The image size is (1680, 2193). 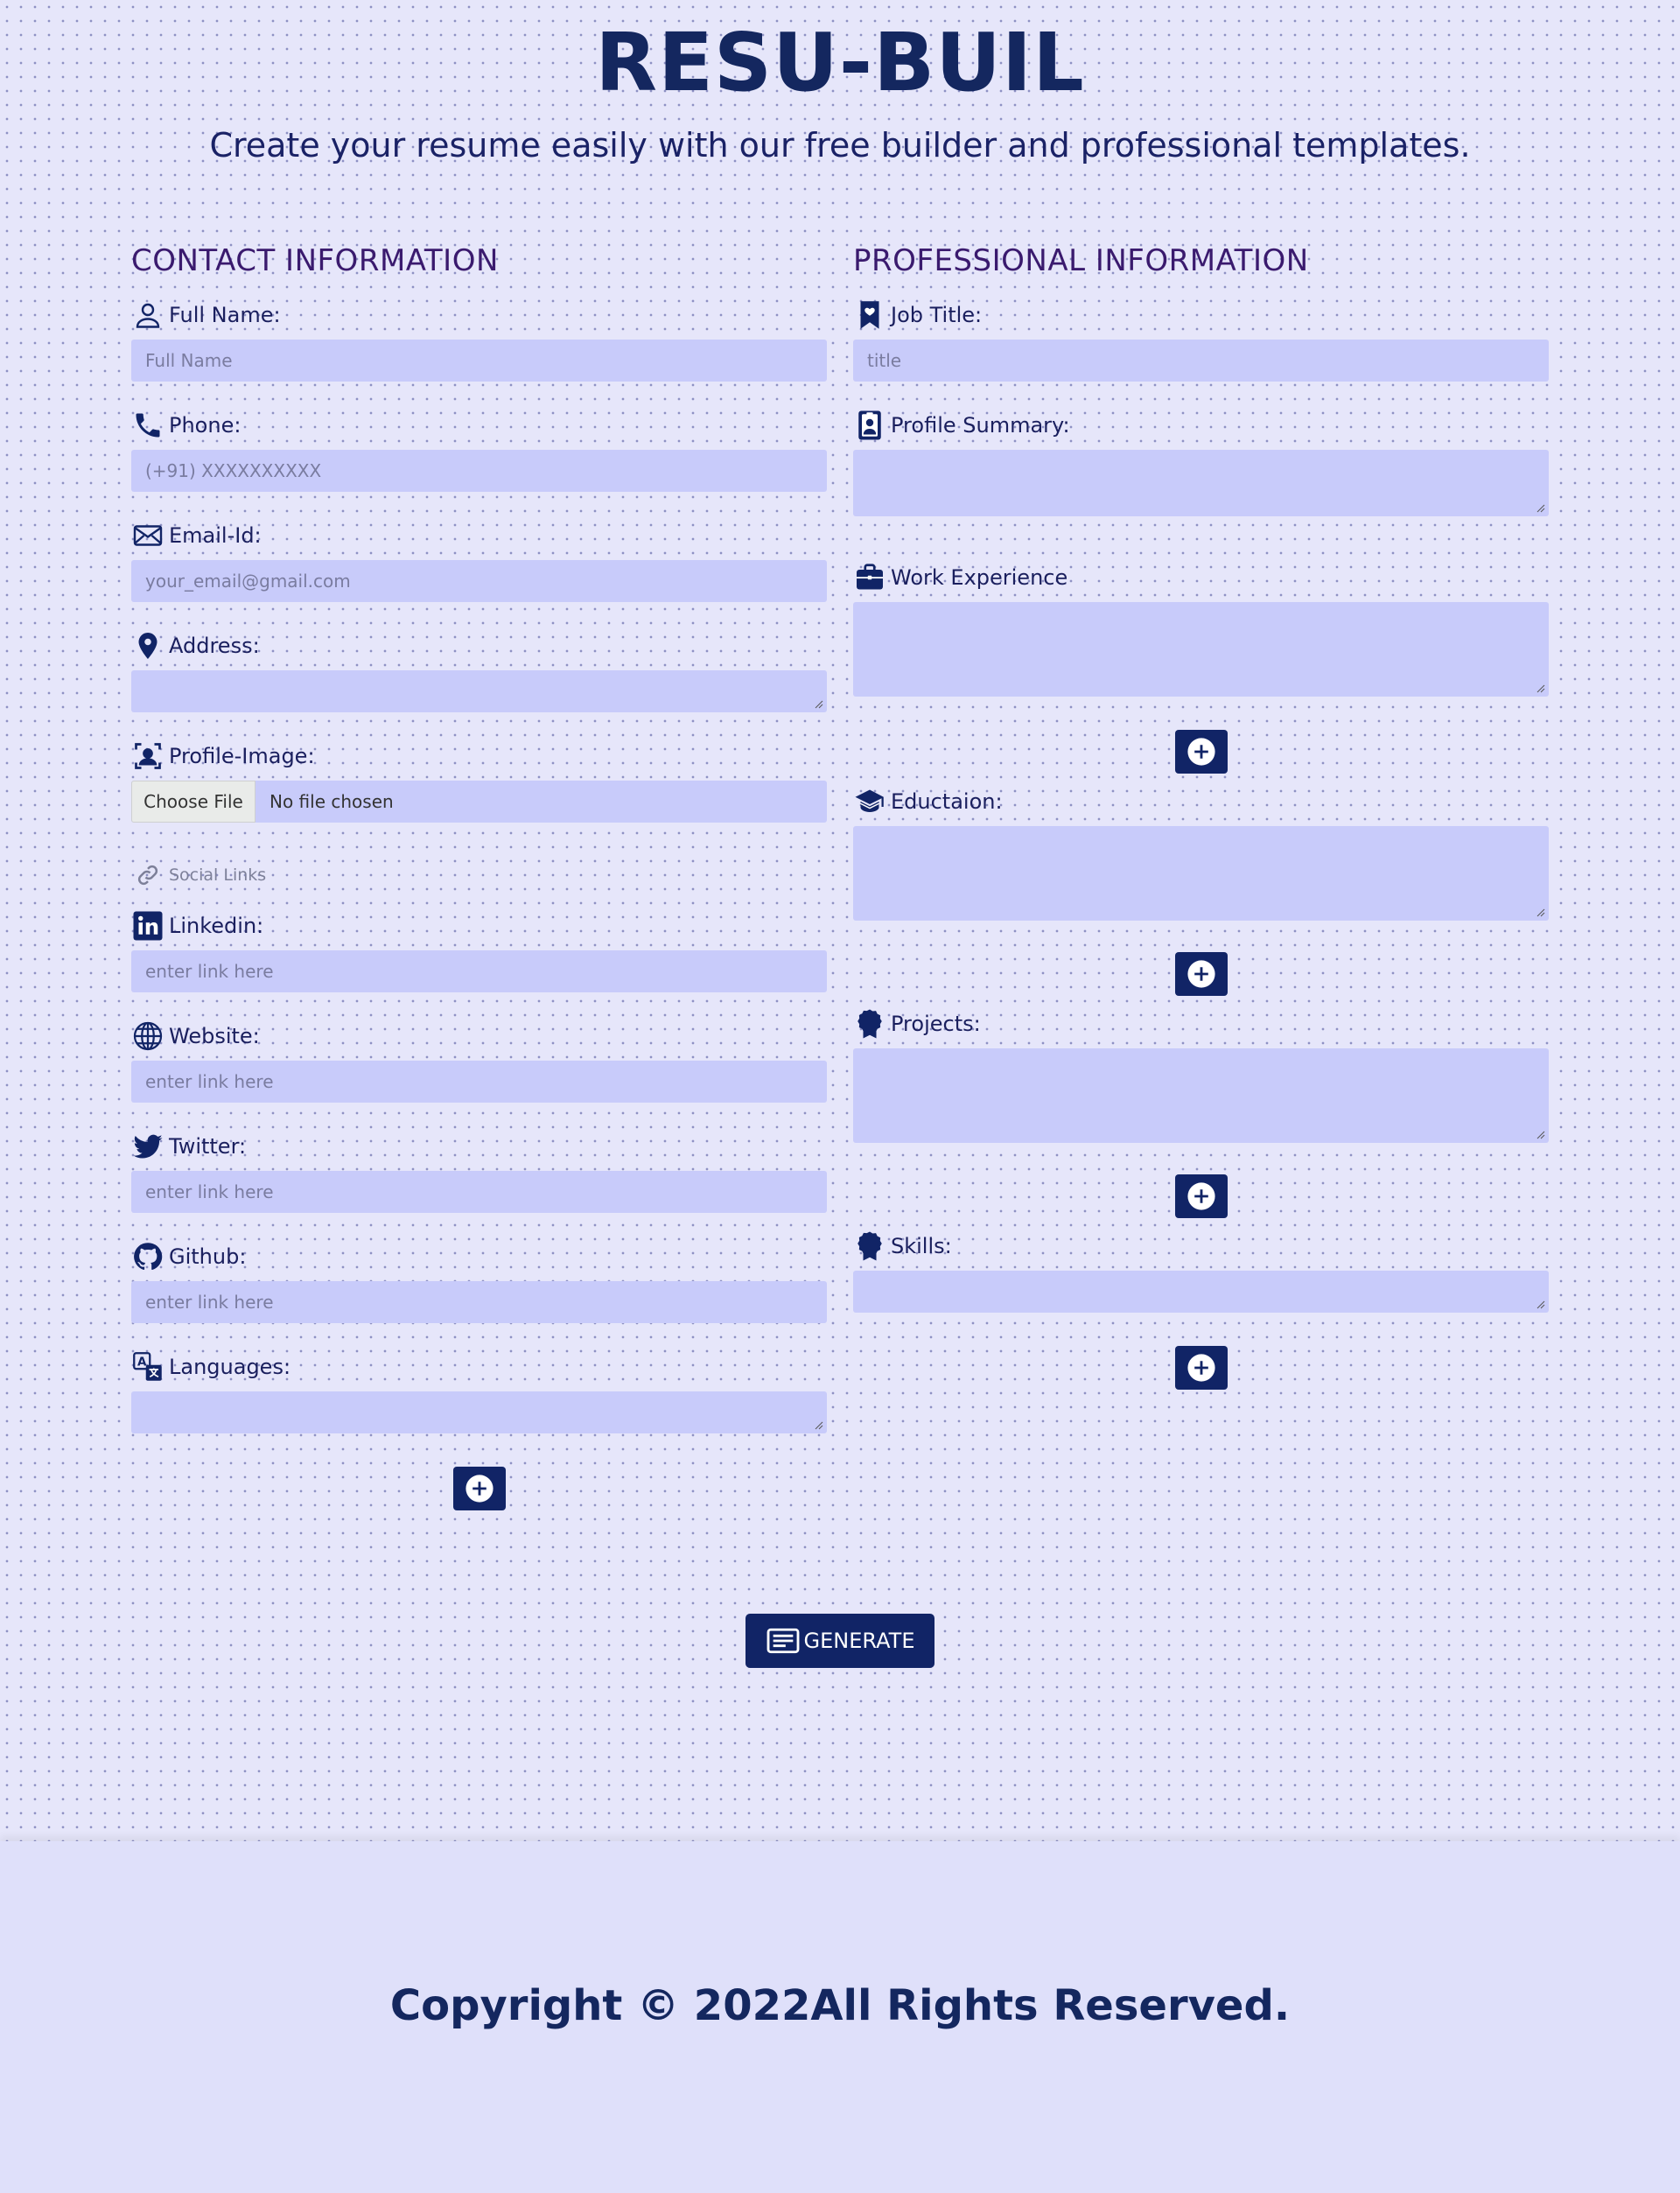 What do you see at coordinates (209, 1302) in the screenshot?
I see `github-placeholder: enter link here` at bounding box center [209, 1302].